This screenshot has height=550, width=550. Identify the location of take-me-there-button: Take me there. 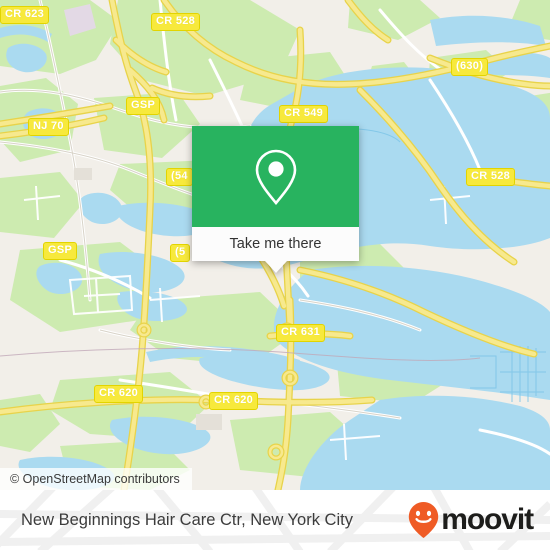
(275, 244).